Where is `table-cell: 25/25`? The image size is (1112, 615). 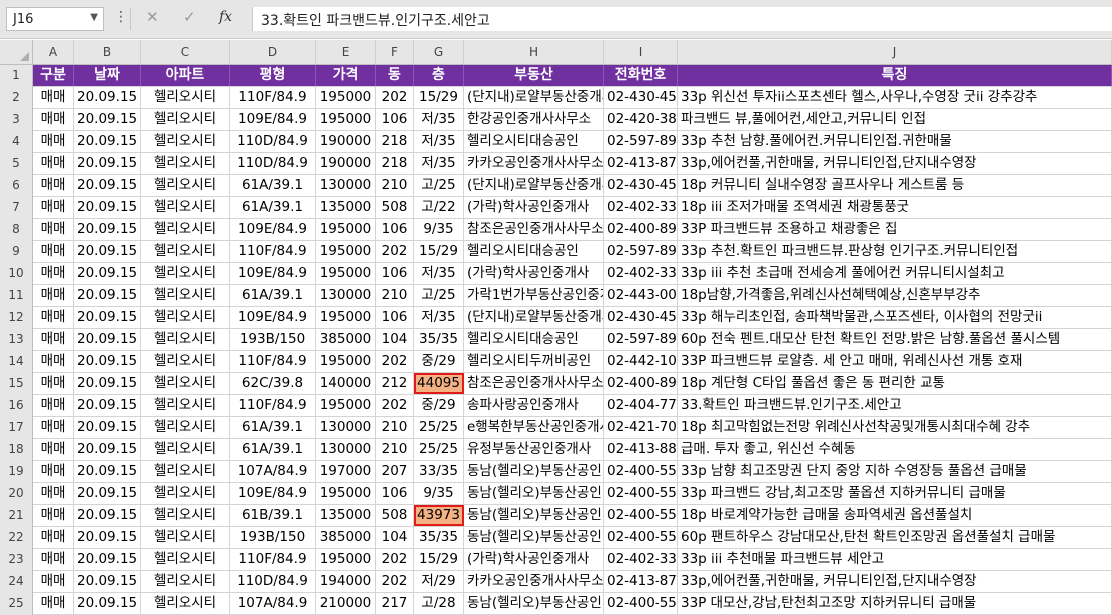 table-cell: 25/25 is located at coordinates (439, 427).